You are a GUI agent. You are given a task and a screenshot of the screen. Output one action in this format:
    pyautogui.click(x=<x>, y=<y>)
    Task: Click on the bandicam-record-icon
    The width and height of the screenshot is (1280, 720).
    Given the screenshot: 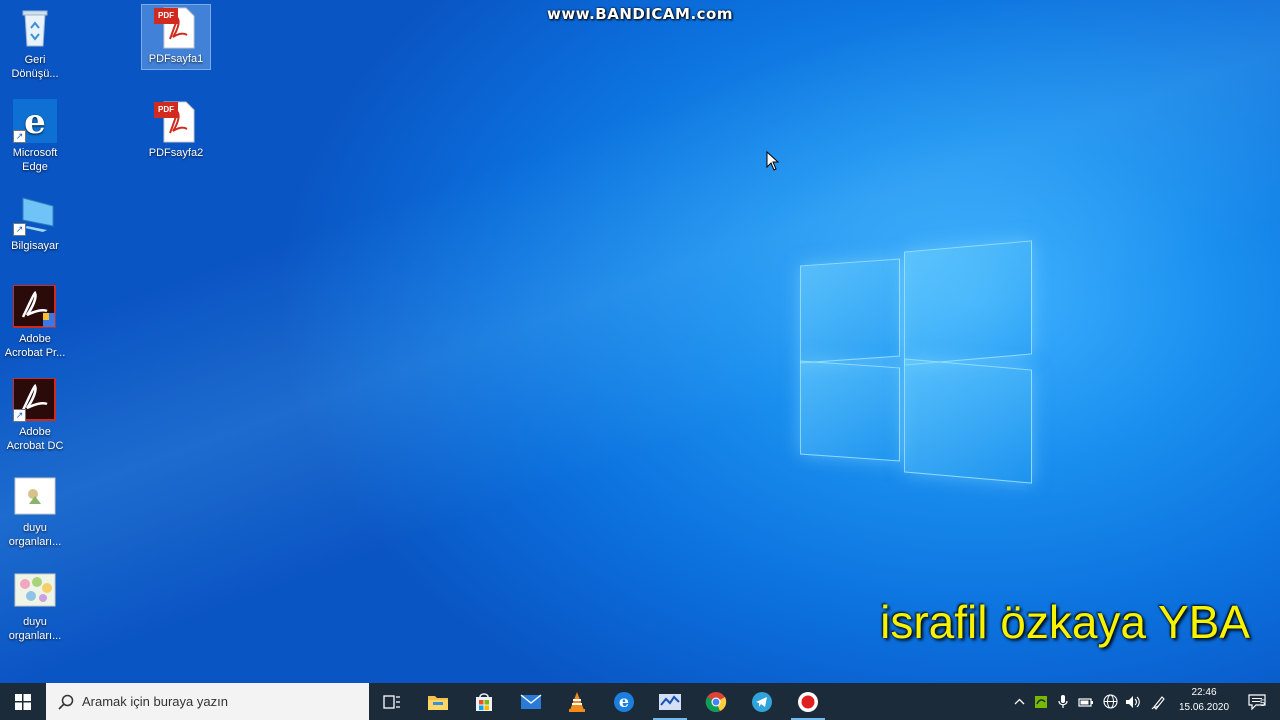 What is the action you would take?
    pyautogui.click(x=808, y=701)
    